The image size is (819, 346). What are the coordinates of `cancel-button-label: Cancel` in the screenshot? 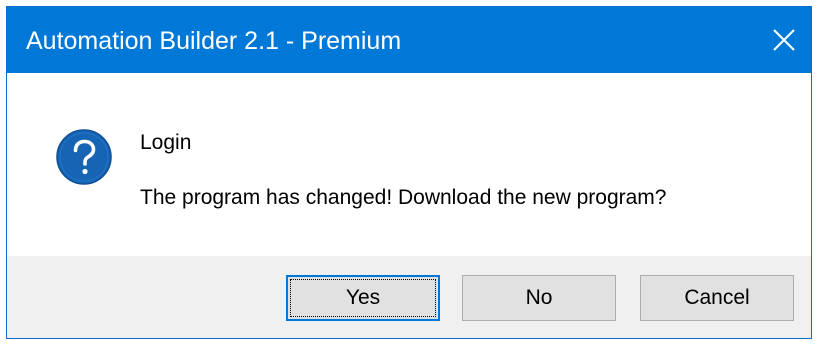 It's located at (717, 297).